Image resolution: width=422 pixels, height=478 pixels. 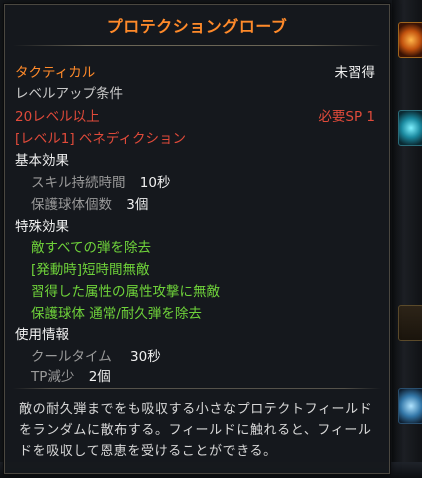 What do you see at coordinates (116, 314) in the screenshot?
I see `special-effect-item: 保護球体 通常/耐久弾を除去` at bounding box center [116, 314].